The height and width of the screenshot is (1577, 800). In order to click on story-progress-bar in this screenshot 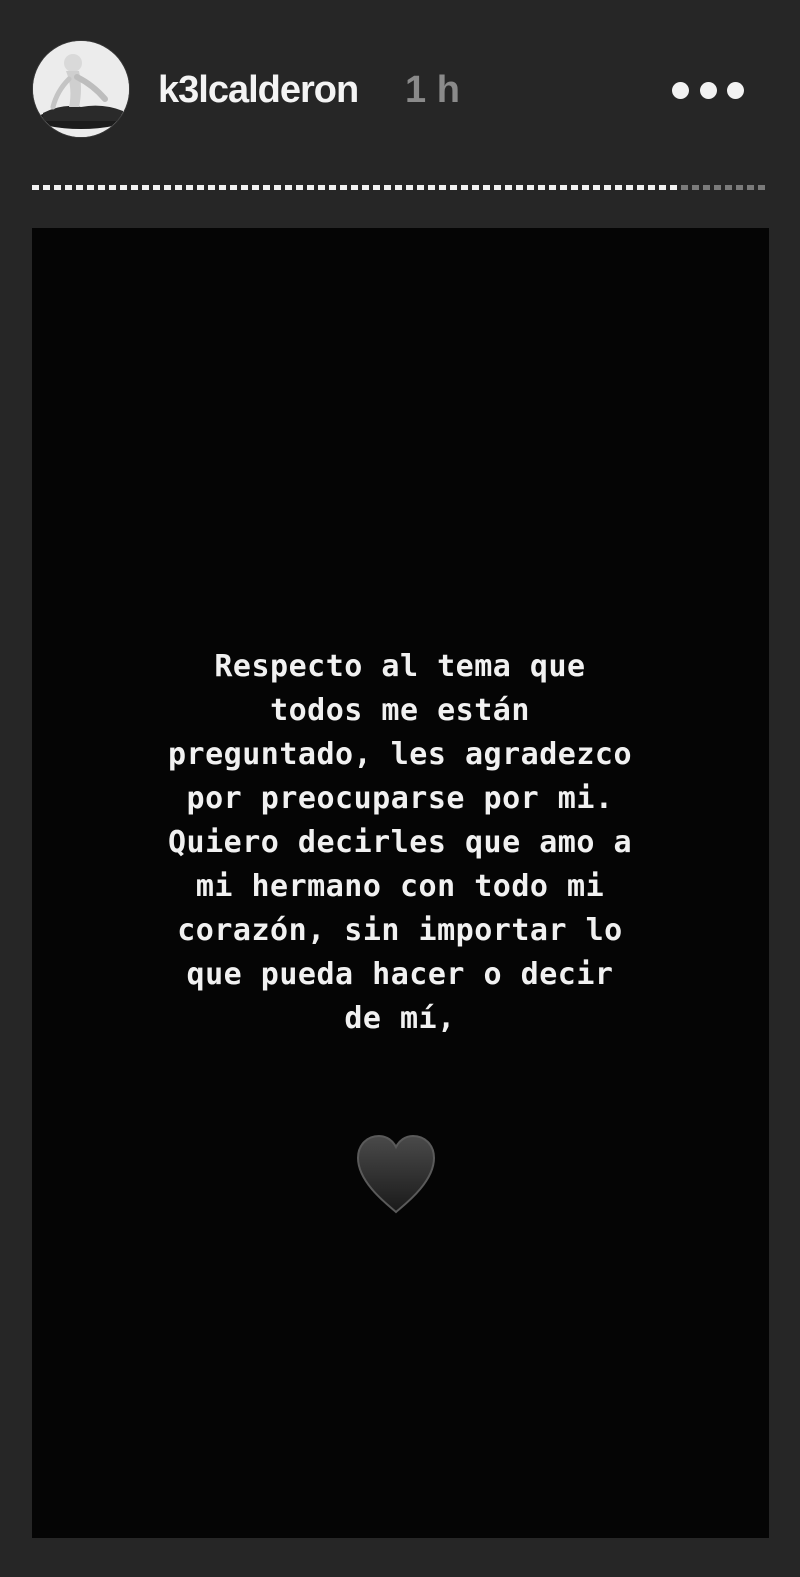, I will do `click(400, 187)`.